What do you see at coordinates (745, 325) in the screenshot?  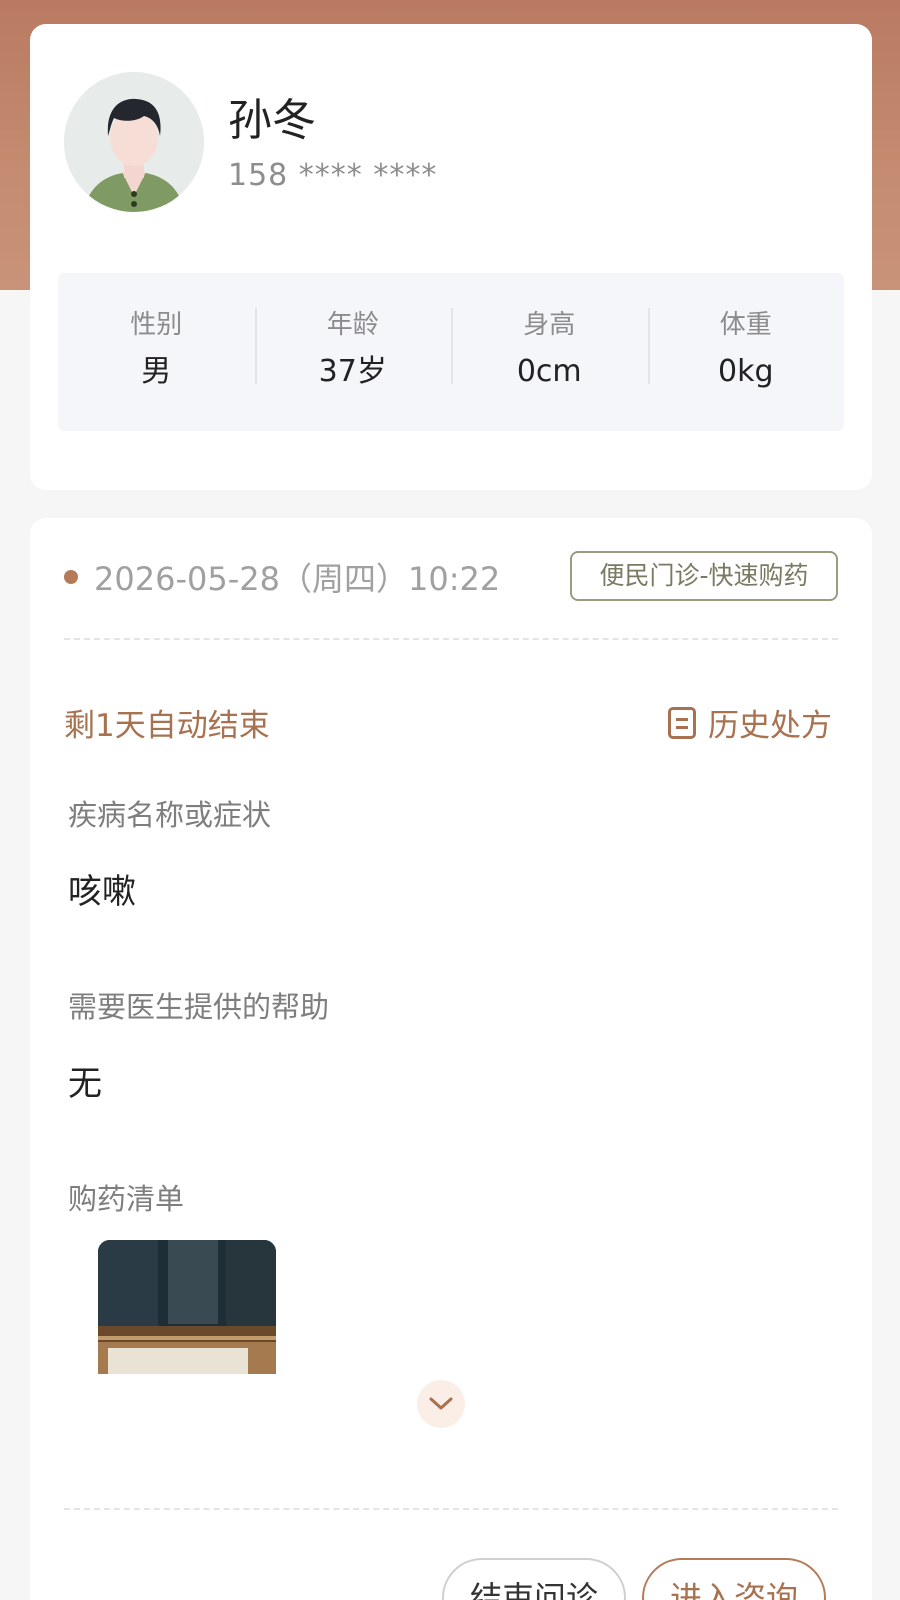 I see `stat-label: 体重` at bounding box center [745, 325].